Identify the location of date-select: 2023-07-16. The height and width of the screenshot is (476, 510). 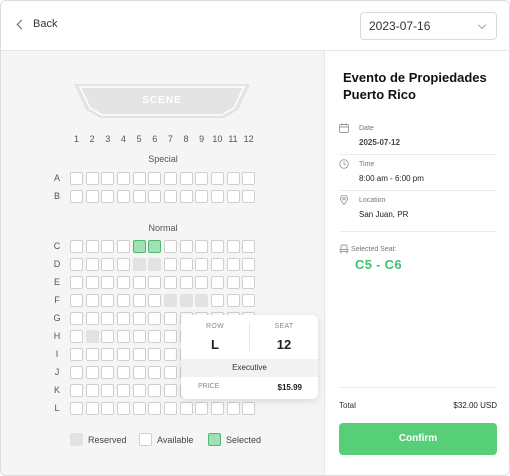
(428, 26).